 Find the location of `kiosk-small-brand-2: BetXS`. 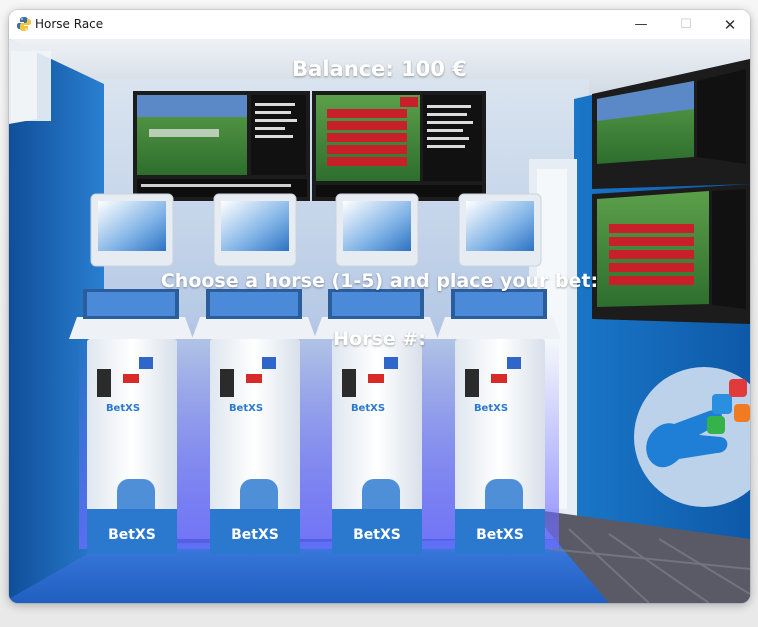

kiosk-small-brand-2: BetXS is located at coordinates (246, 408).